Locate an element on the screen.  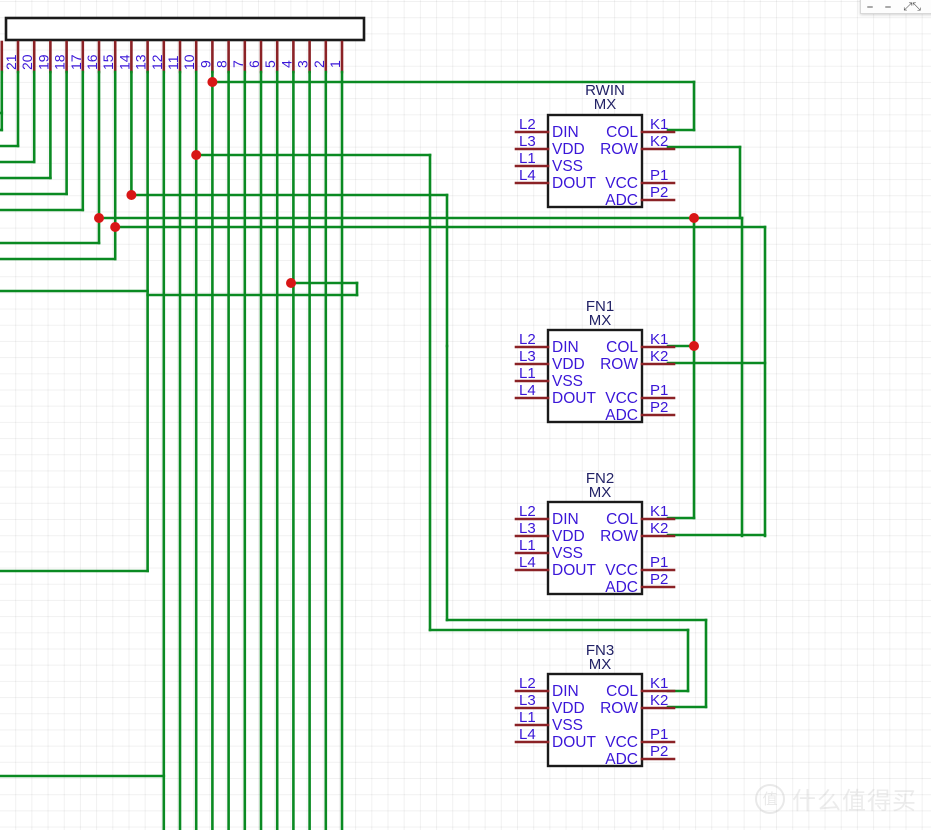
svg-text: 5 is located at coordinates (270, 64).